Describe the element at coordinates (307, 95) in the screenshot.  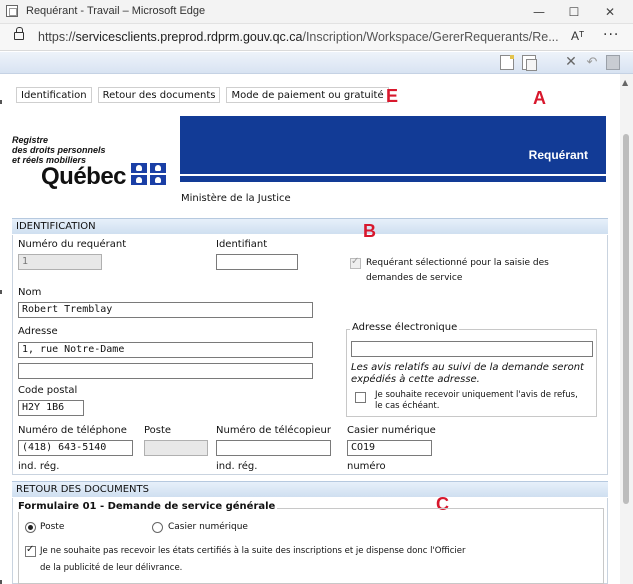
I see `tab-mode-paiement: Mode de paiement ou gratuité` at that location.